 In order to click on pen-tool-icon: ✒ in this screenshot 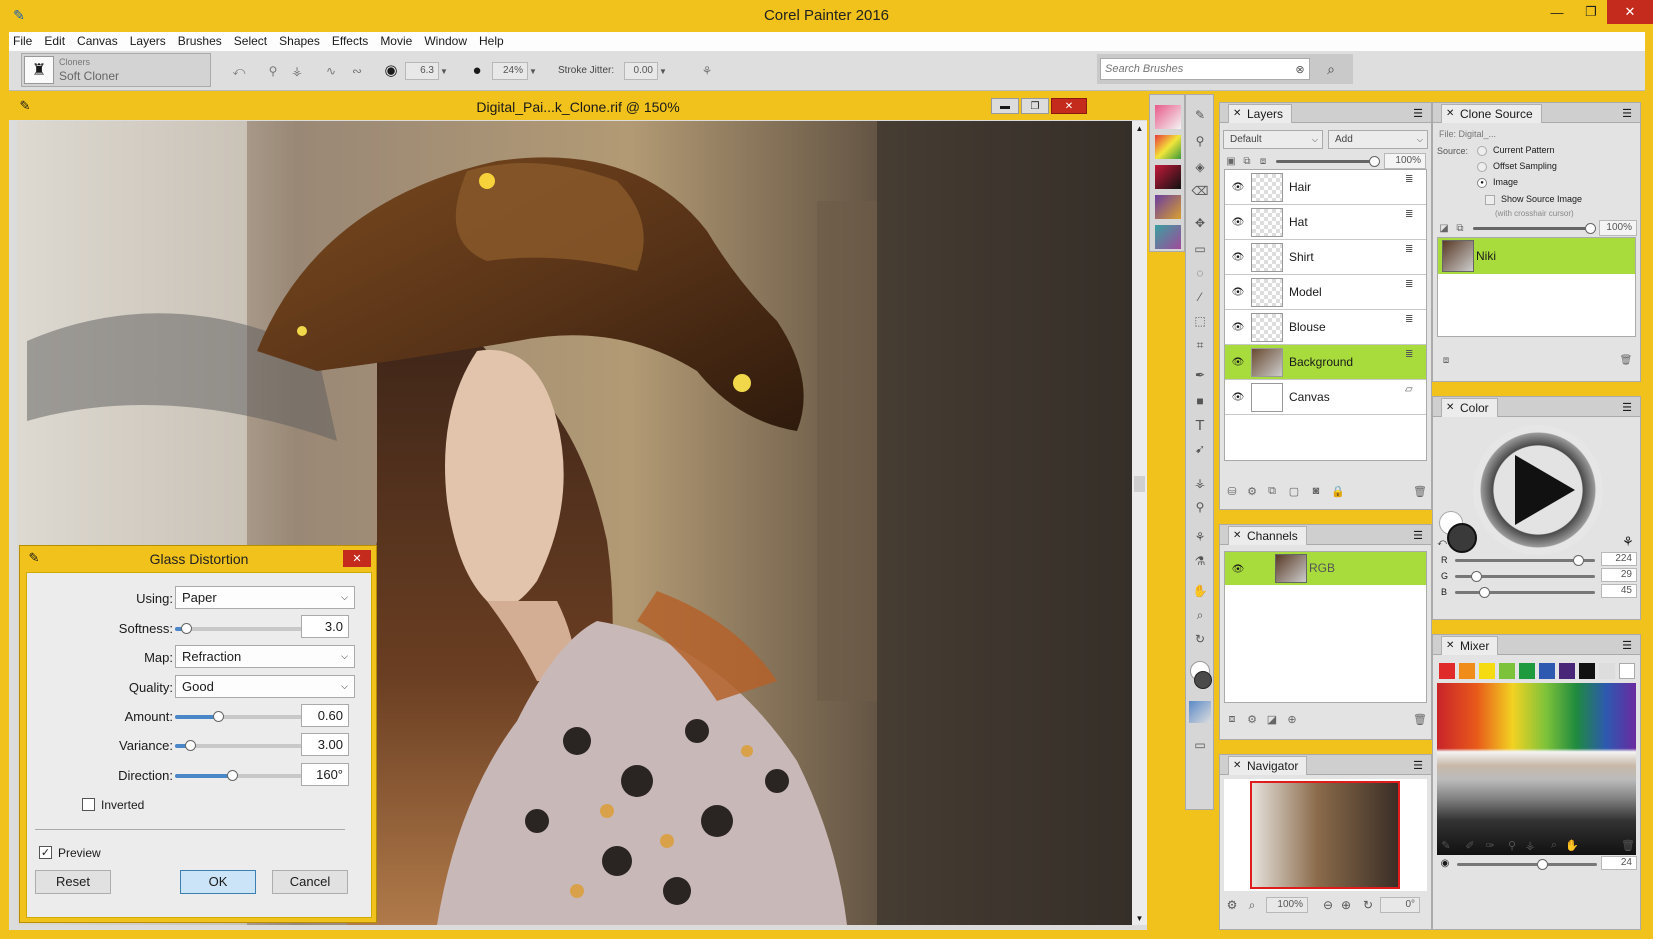, I will do `click(1200, 375)`.